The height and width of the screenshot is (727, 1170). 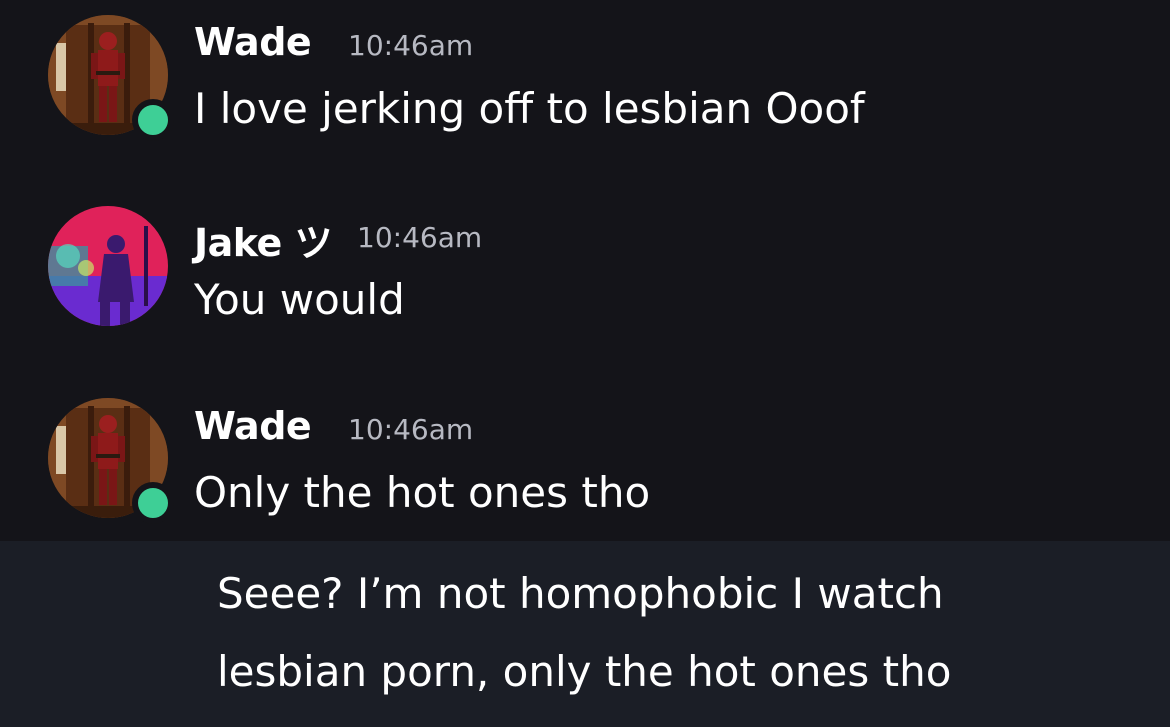 What do you see at coordinates (263, 239) in the screenshot?
I see `author-name: Jake ツ` at bounding box center [263, 239].